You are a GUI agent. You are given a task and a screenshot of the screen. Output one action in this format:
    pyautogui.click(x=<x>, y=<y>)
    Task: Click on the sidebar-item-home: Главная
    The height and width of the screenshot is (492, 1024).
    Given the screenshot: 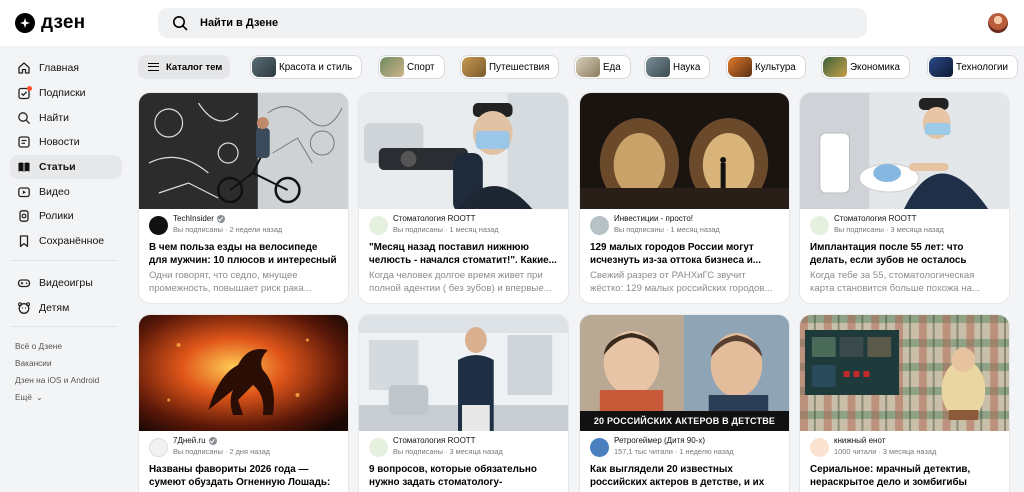 What is the action you would take?
    pyautogui.click(x=66, y=68)
    